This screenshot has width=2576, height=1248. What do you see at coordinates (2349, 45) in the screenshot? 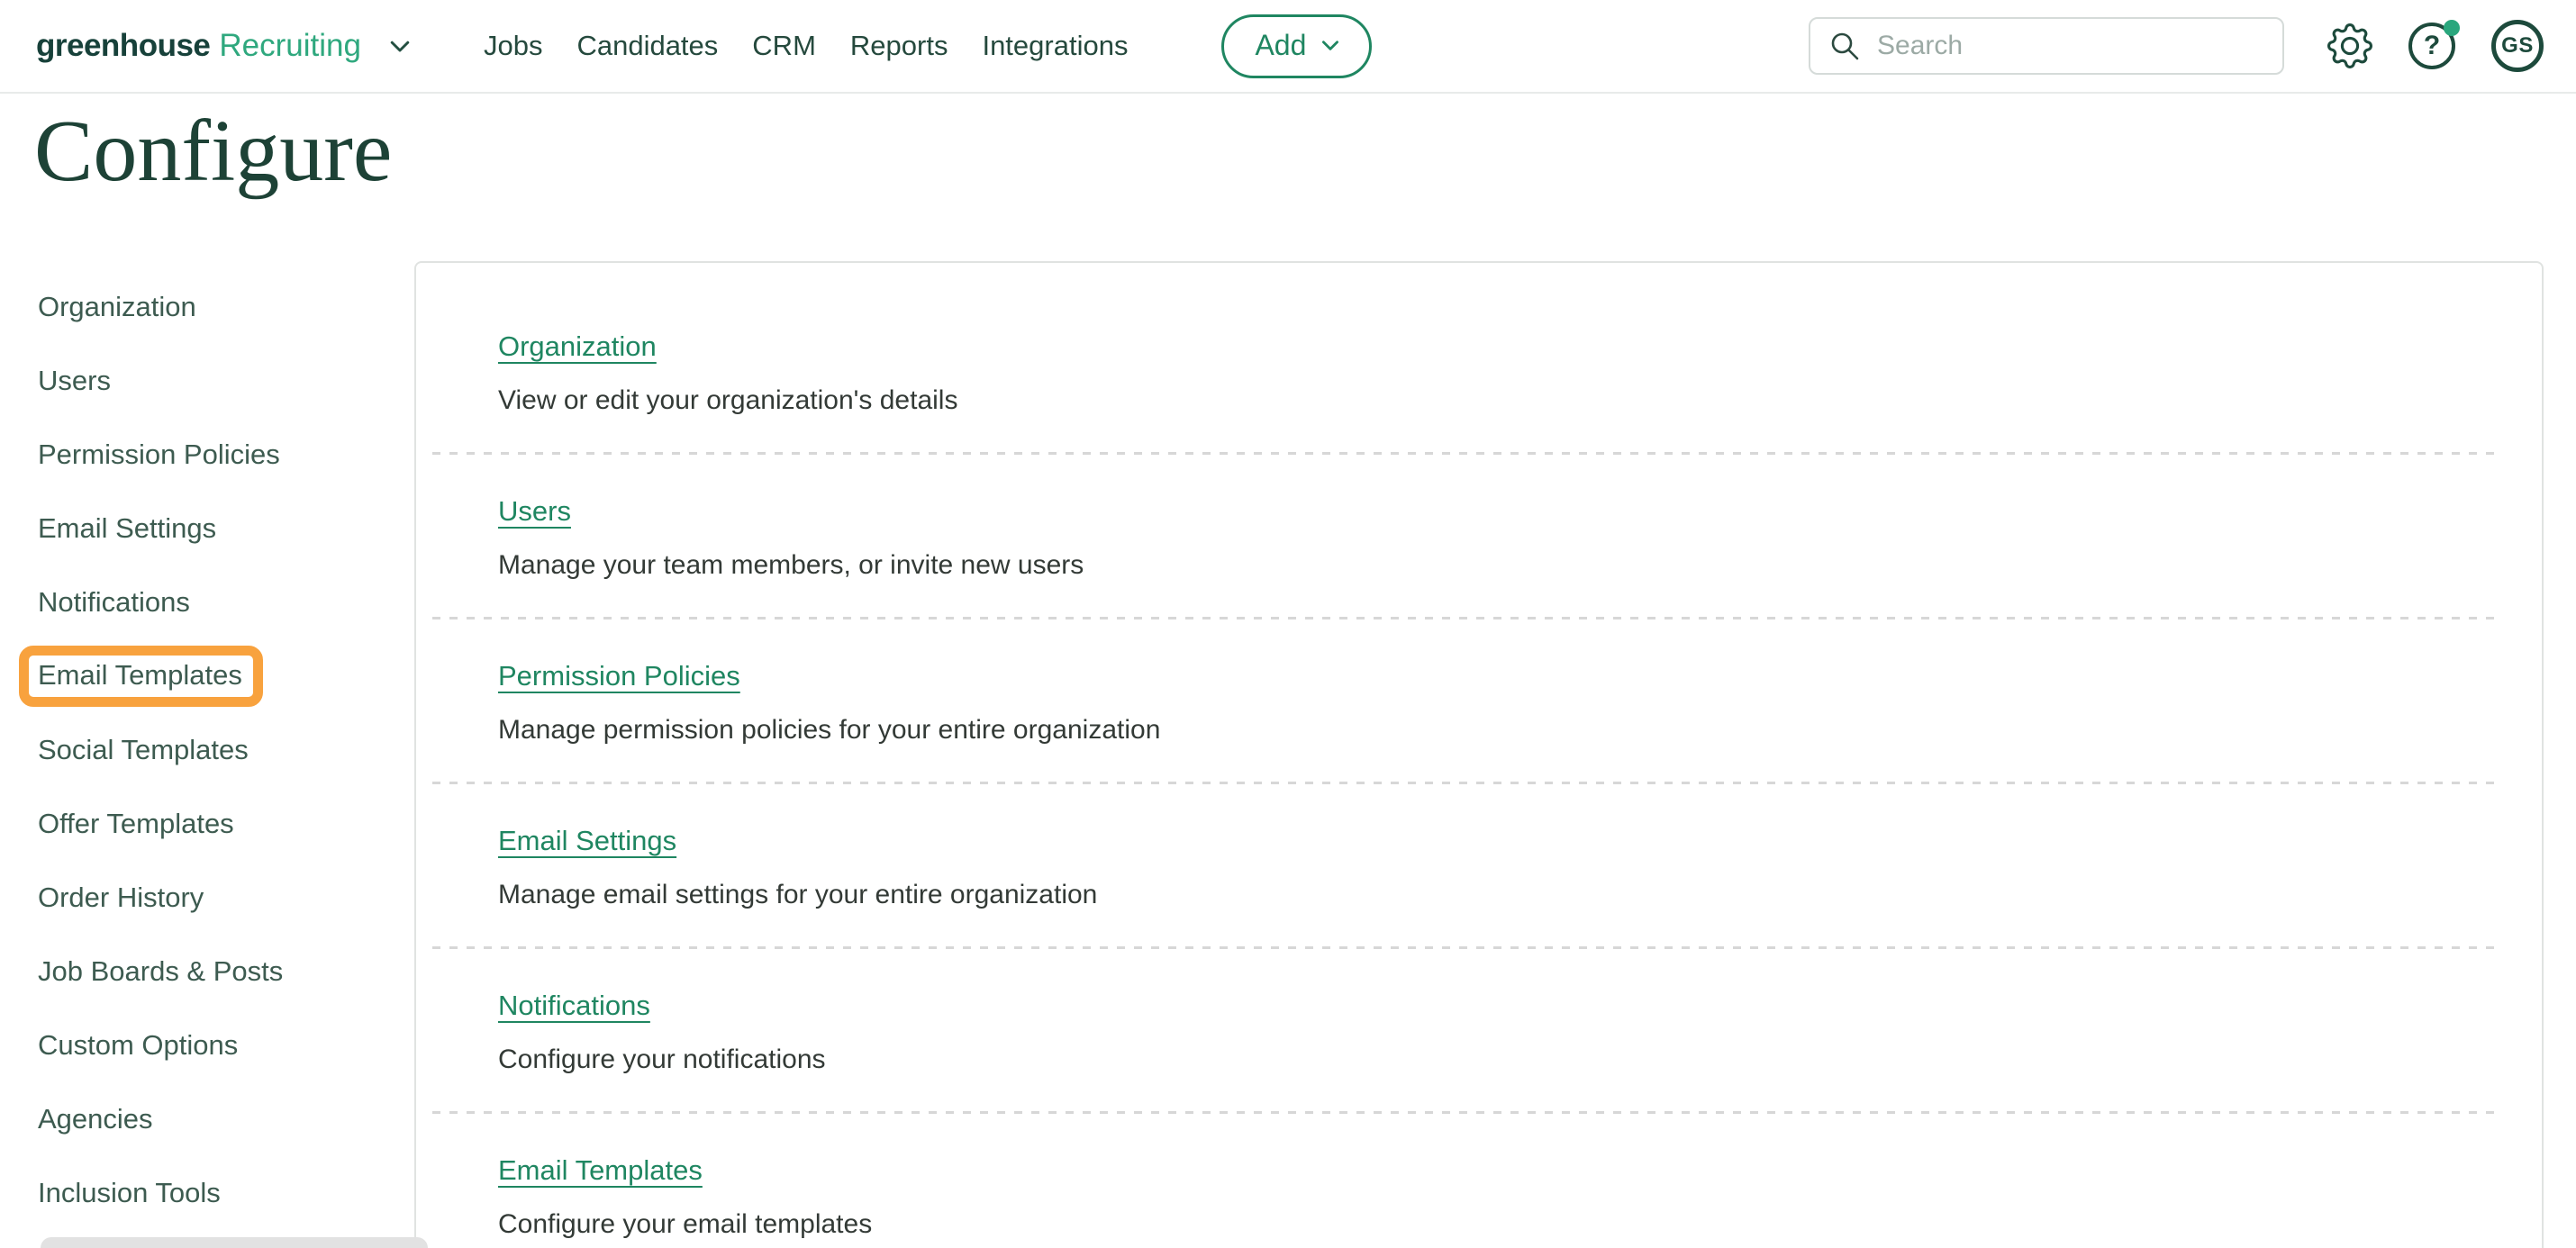
I see `gear-icon` at bounding box center [2349, 45].